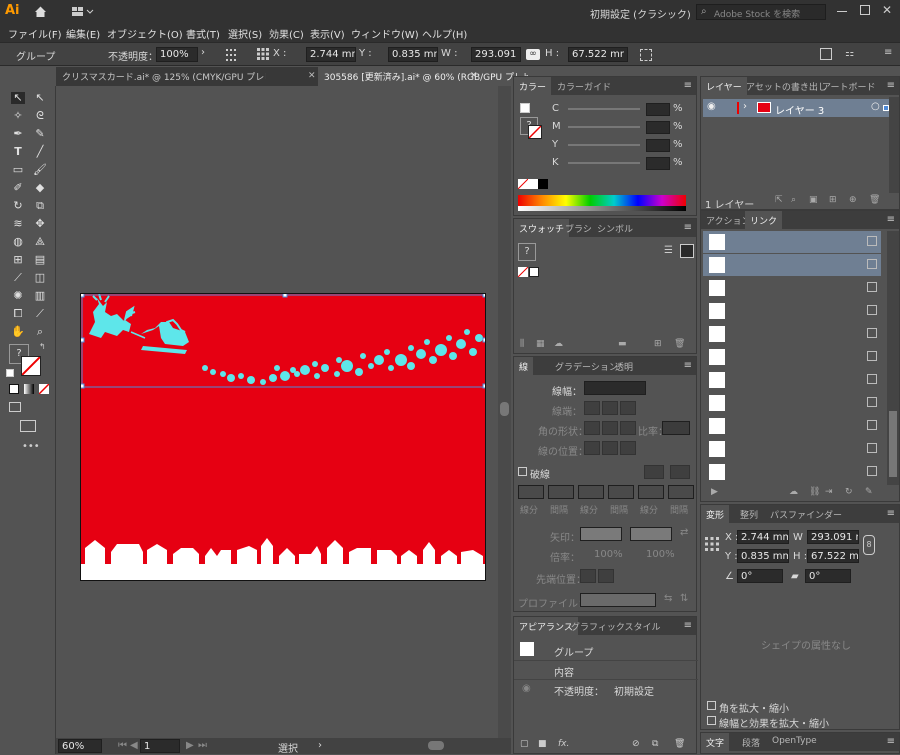 The width and height of the screenshot is (900, 755). What do you see at coordinates (894, 145) in the screenshot?
I see `layers-scrollbar` at bounding box center [894, 145].